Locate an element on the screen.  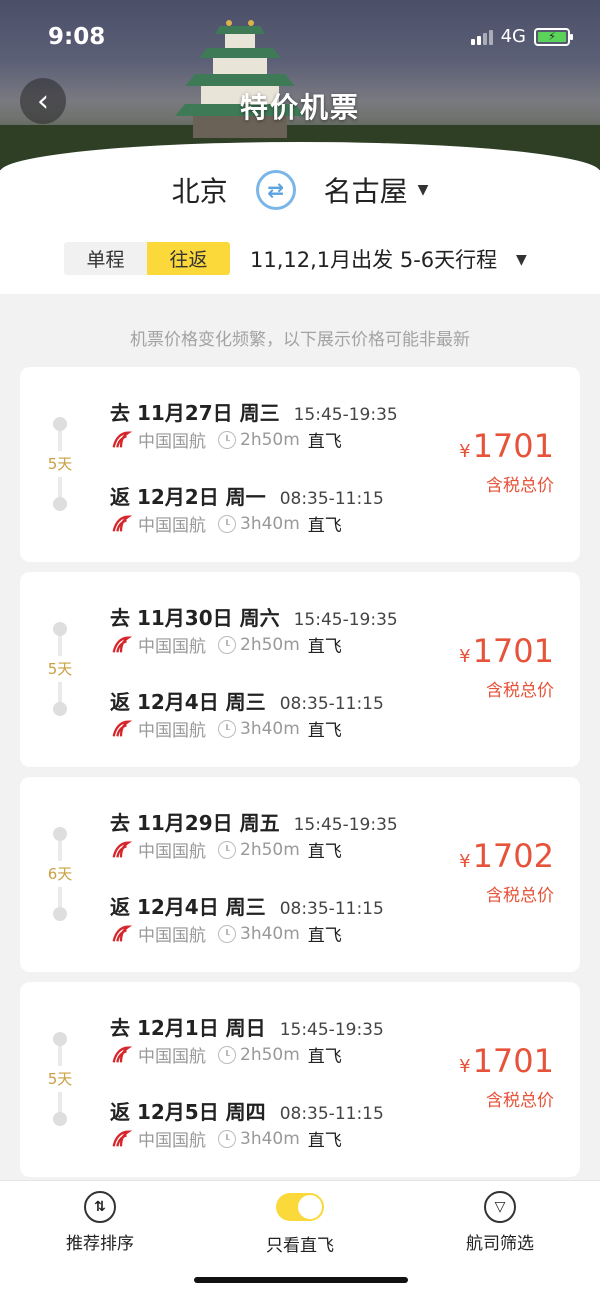
sort-button: ⇅ 推荐排序 is located at coordinates (100, 1222).